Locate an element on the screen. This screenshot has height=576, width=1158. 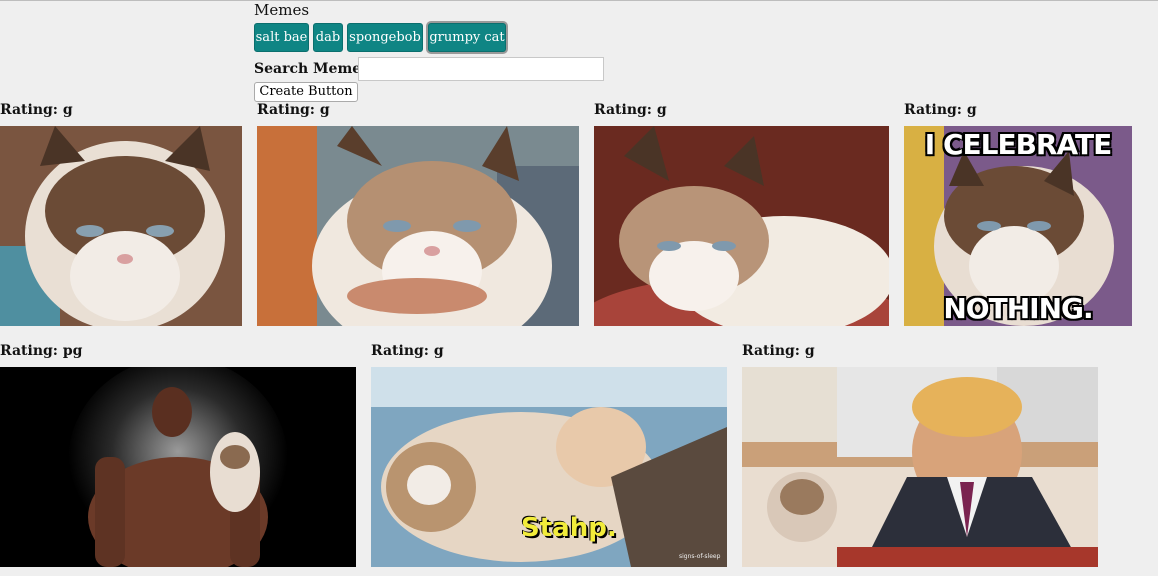
create-button: Create Button is located at coordinates (306, 92).